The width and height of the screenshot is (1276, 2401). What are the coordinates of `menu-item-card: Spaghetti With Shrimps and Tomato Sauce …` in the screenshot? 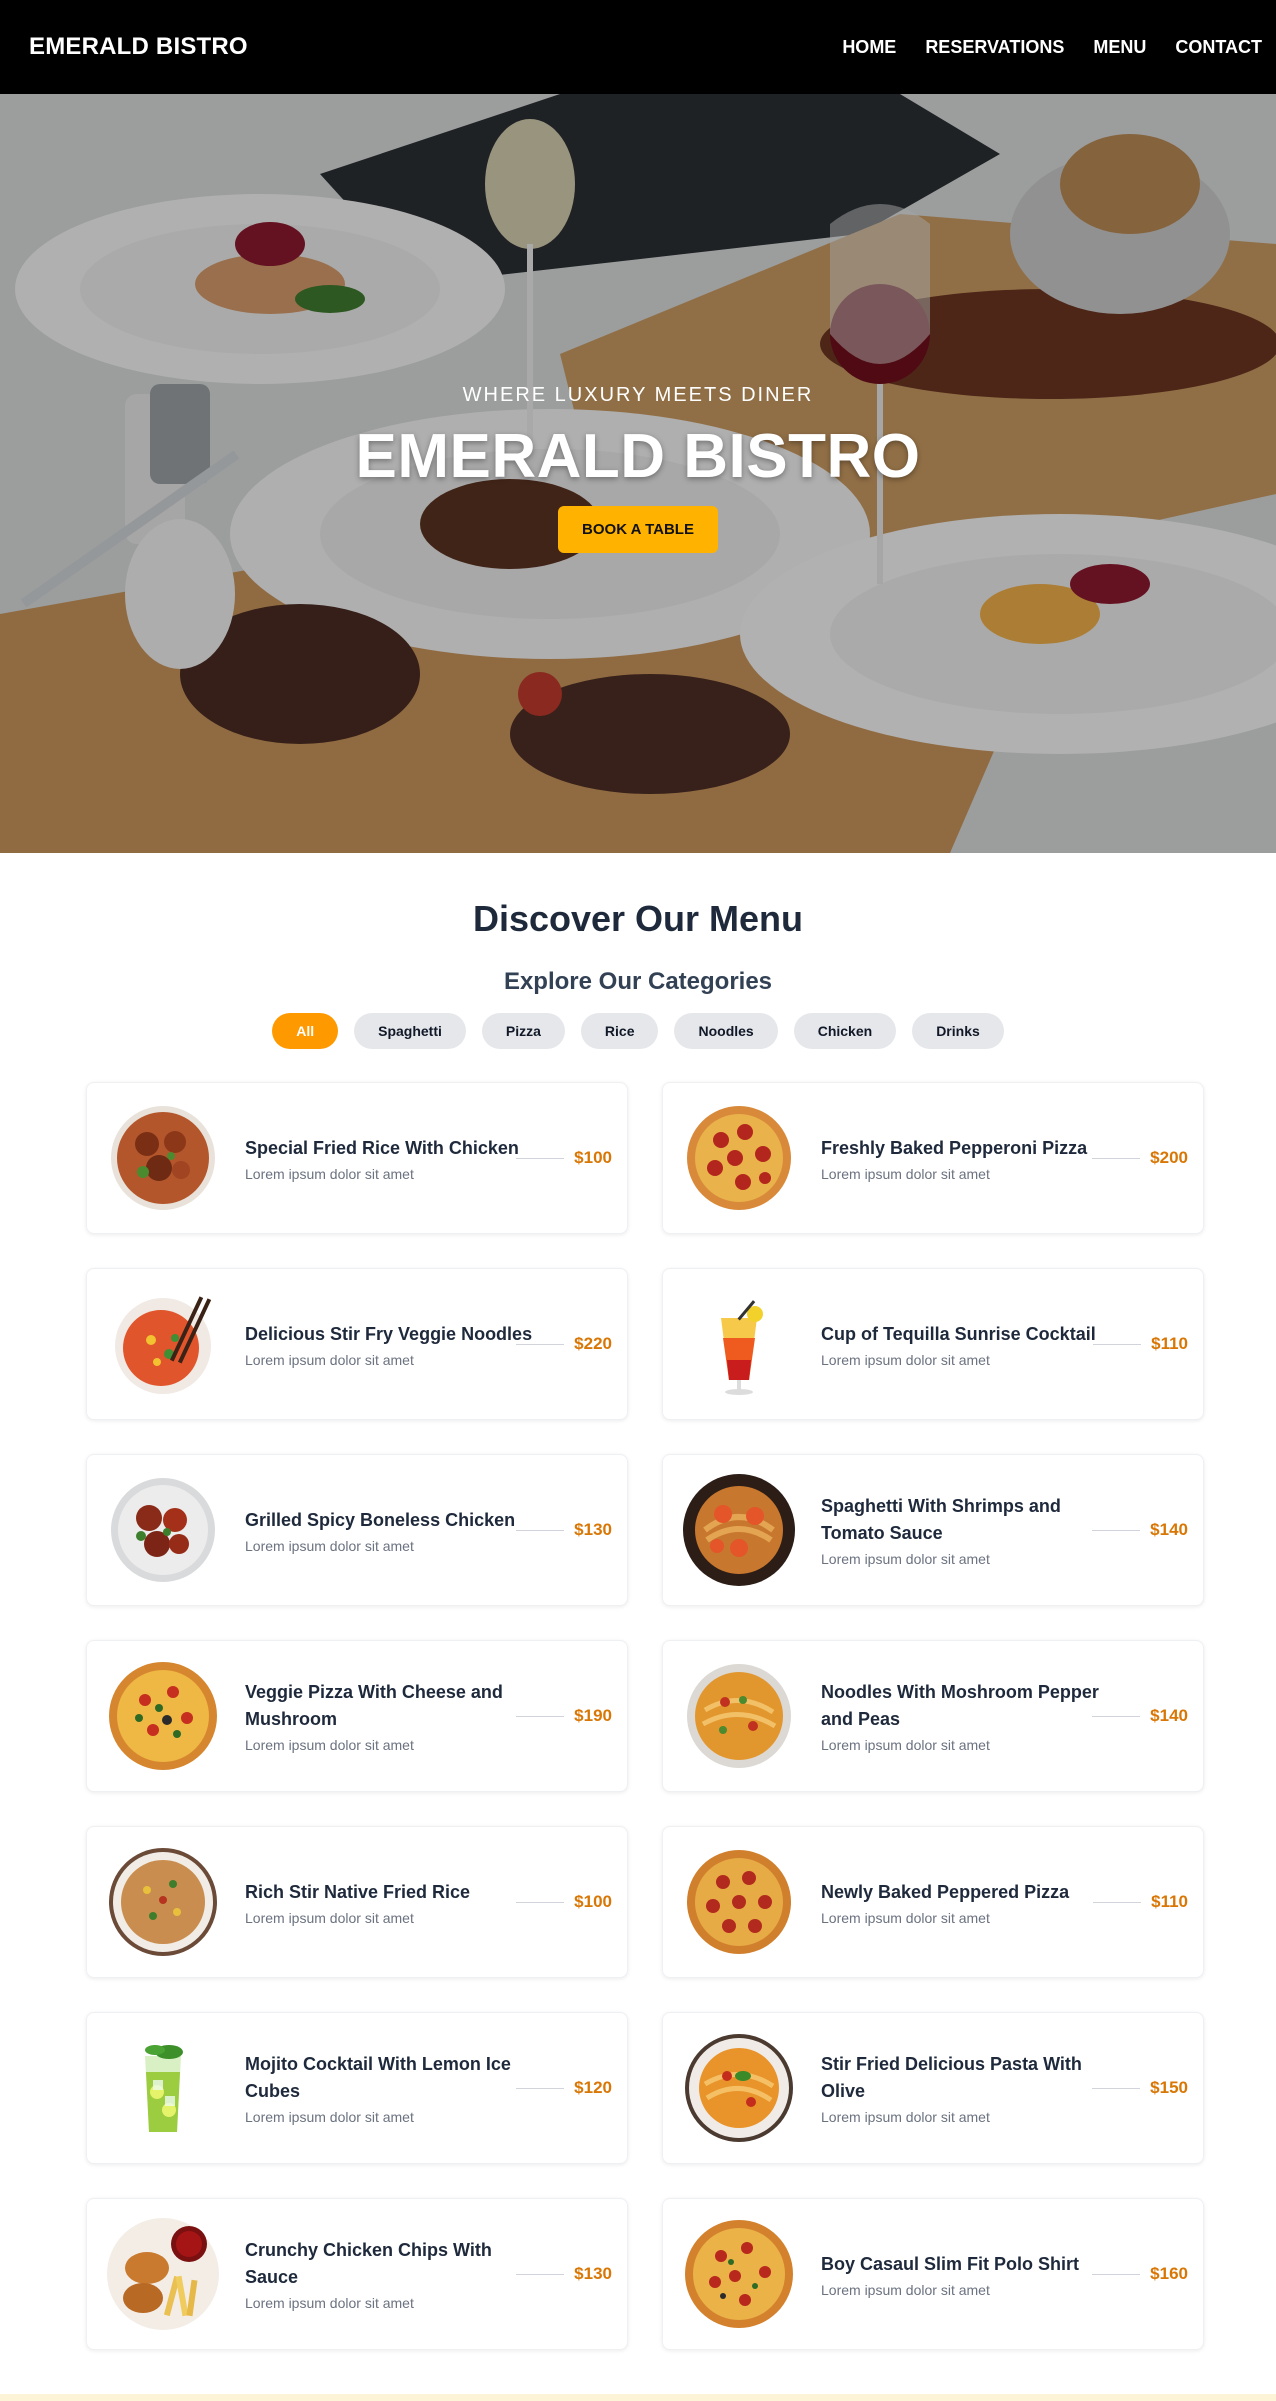 It's located at (933, 1530).